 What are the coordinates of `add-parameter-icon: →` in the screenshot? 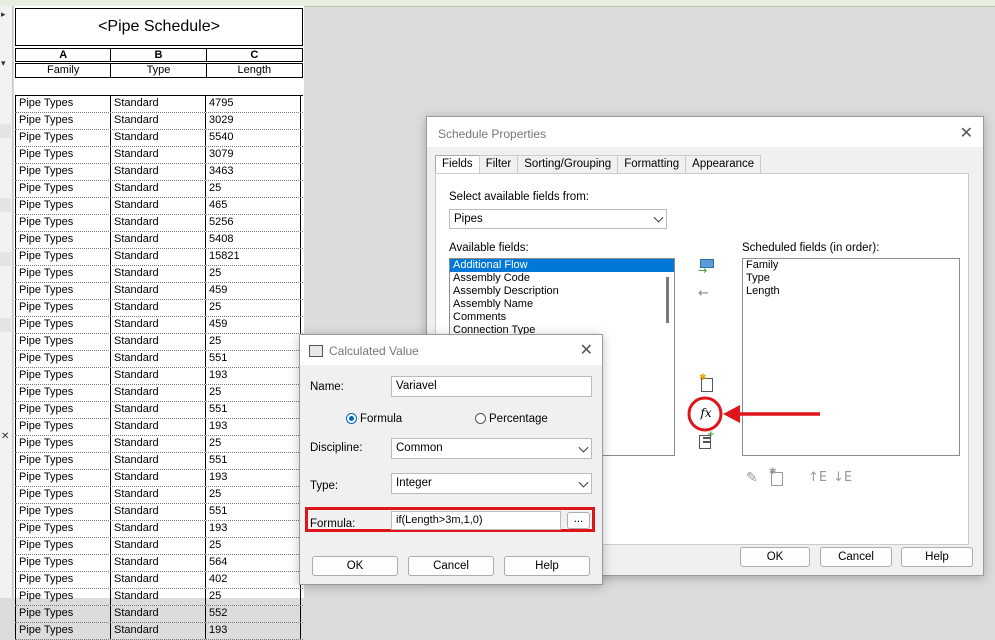 It's located at (706, 267).